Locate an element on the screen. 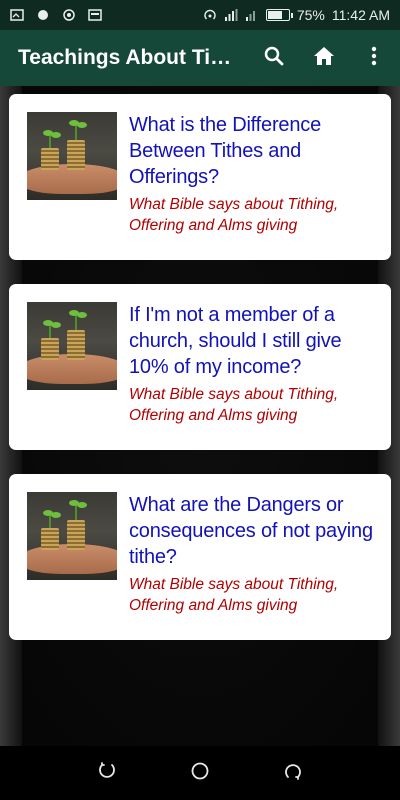  screenshot-icon is located at coordinates (17, 15).